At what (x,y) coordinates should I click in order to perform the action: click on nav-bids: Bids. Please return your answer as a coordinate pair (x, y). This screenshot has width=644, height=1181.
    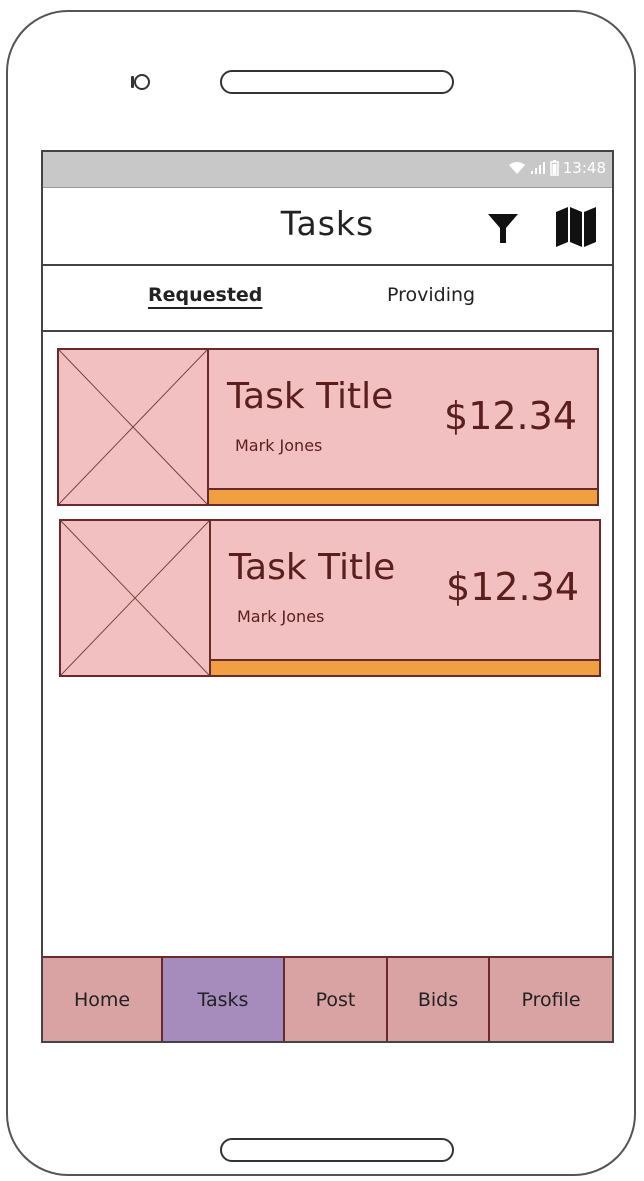
    Looking at the image, I should click on (439, 999).